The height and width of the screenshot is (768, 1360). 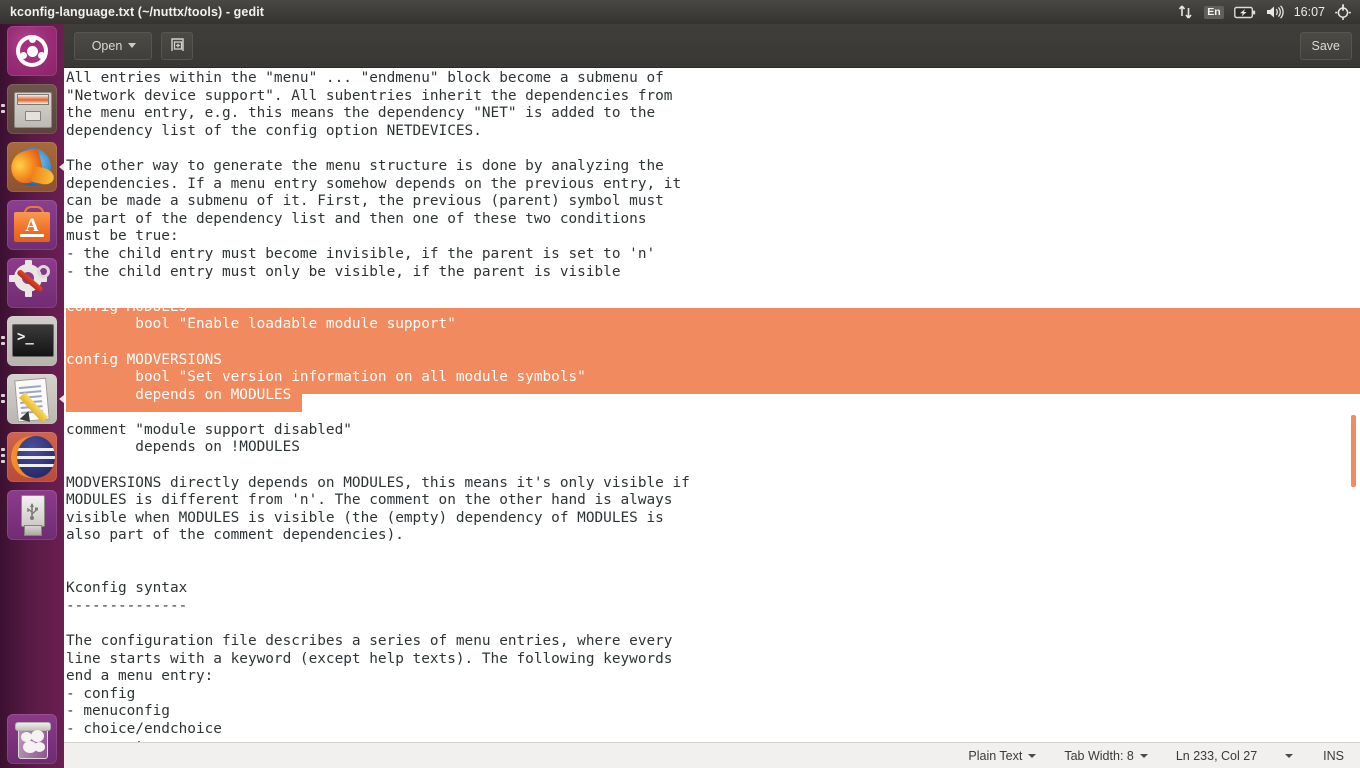 I want to click on launcher-item-firefox, so click(x=32, y=167).